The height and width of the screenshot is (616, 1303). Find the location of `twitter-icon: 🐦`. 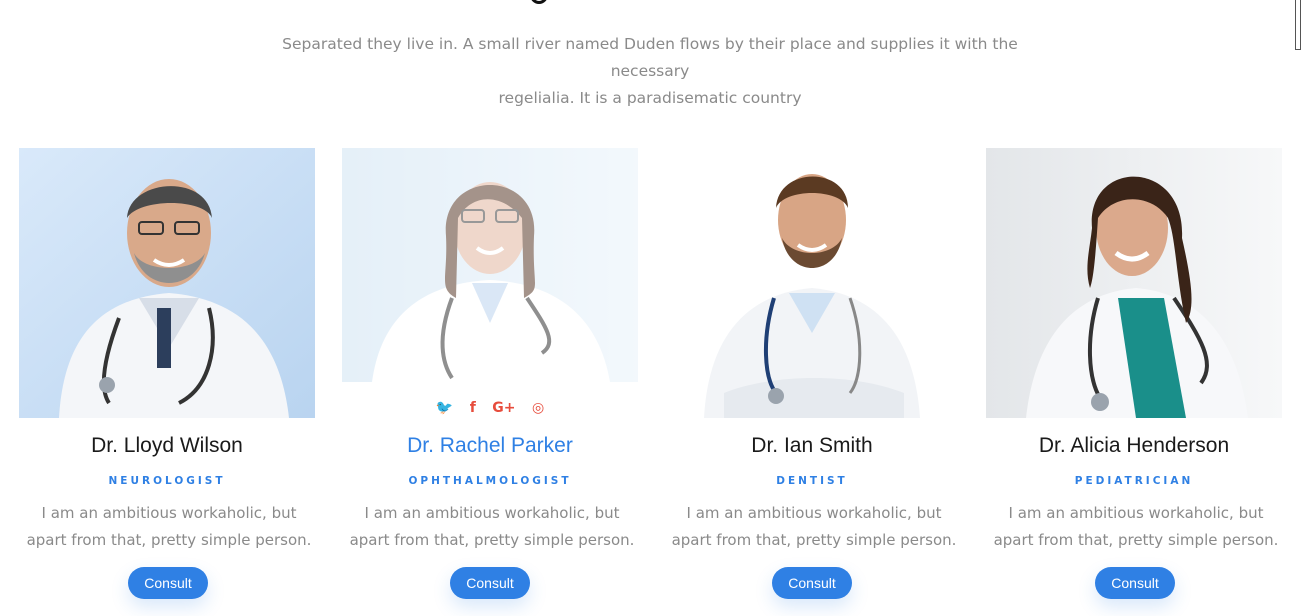

twitter-icon: 🐦 is located at coordinates (444, 408).